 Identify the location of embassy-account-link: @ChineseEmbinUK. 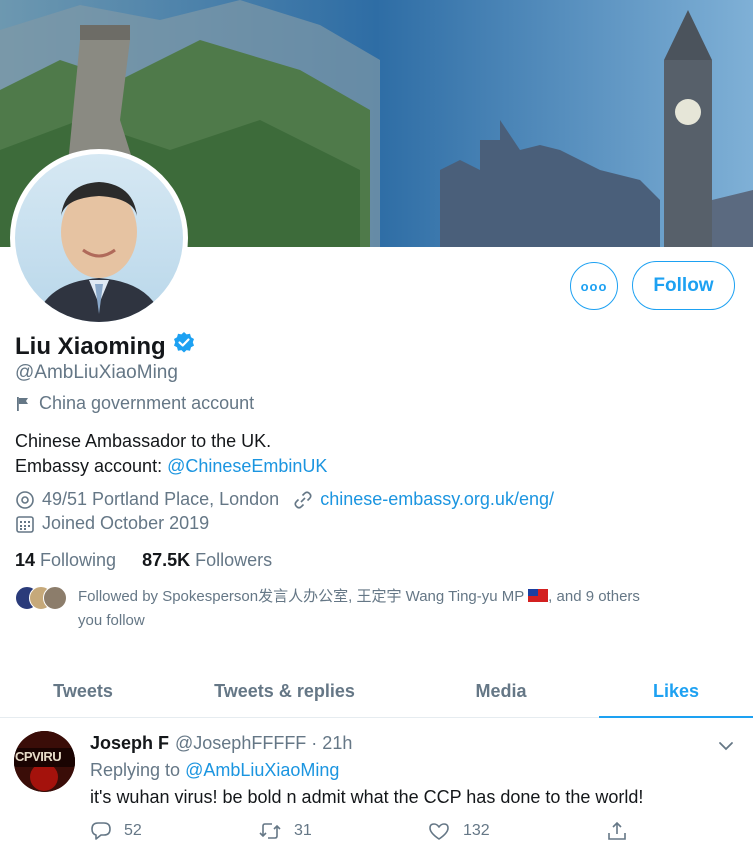
(247, 466).